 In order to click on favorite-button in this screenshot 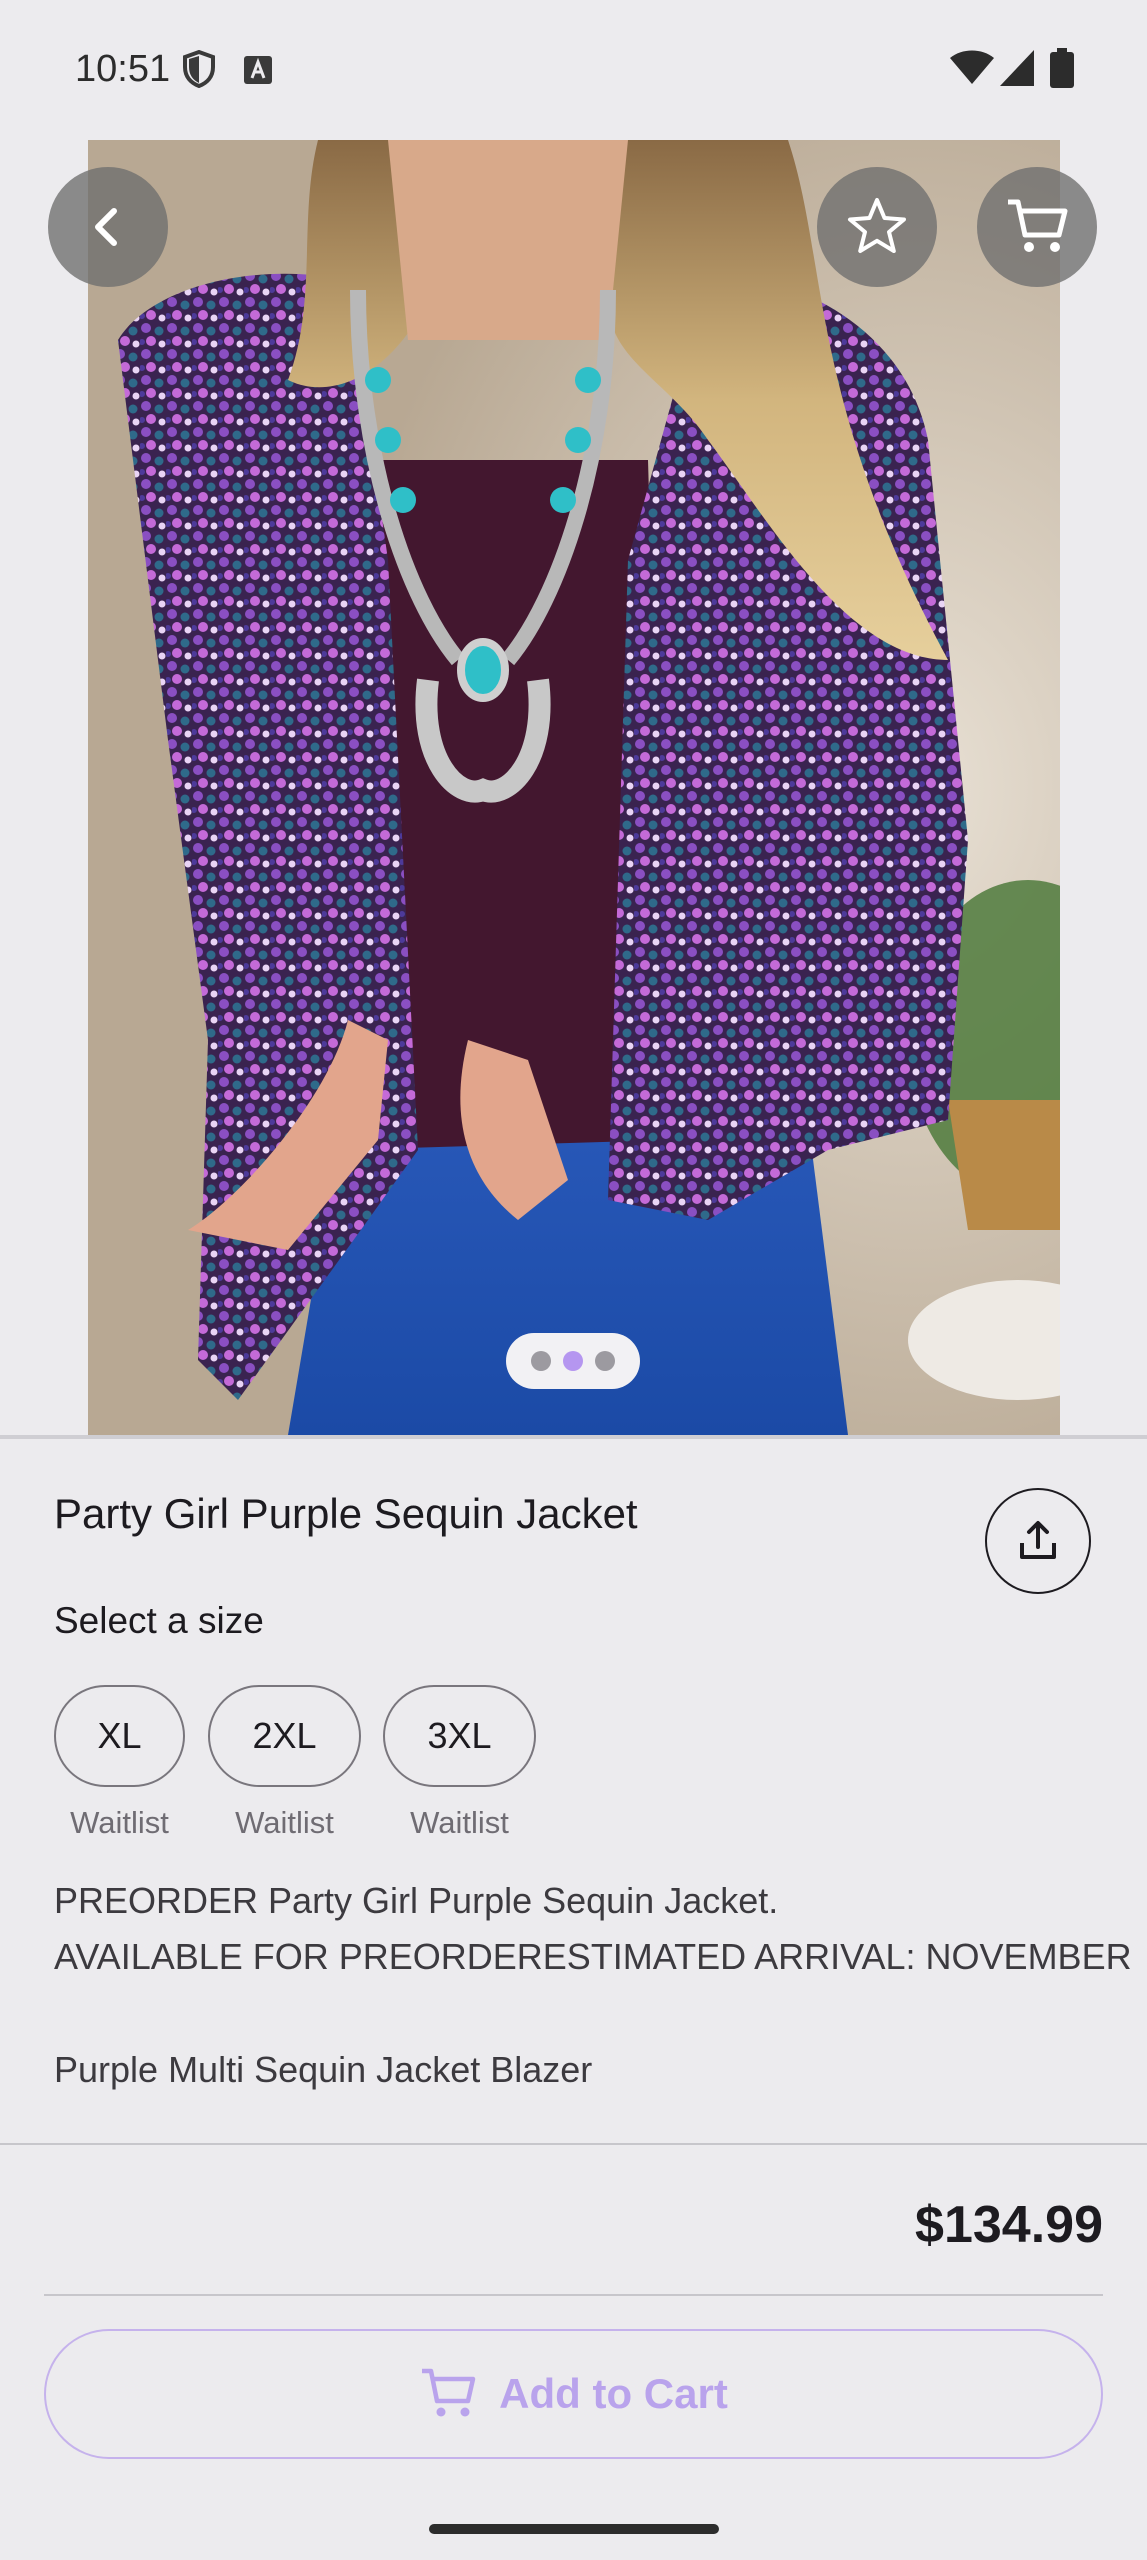, I will do `click(877, 227)`.